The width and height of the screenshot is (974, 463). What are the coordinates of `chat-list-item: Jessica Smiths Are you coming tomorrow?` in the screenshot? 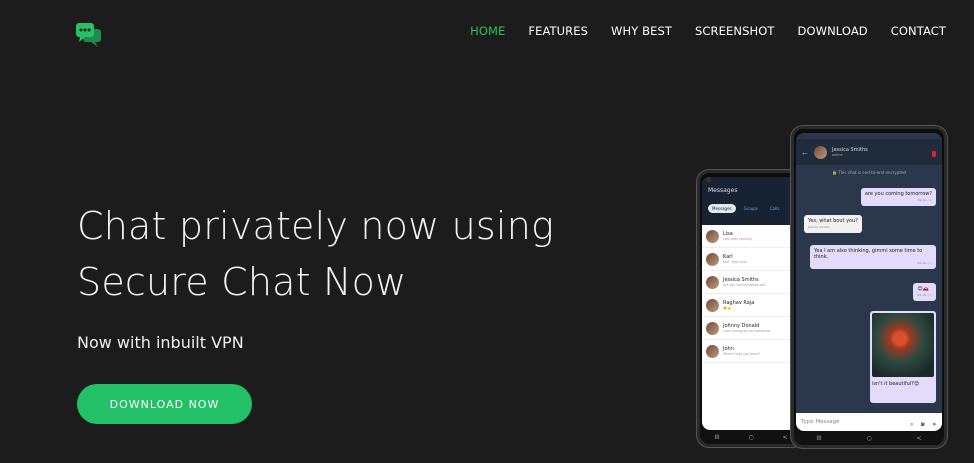 It's located at (751, 282).